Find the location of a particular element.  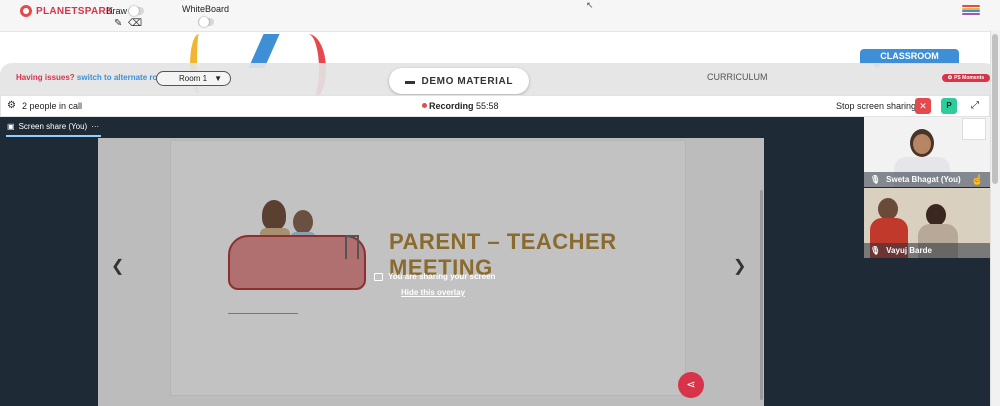

slide-scrollbar is located at coordinates (761, 295).